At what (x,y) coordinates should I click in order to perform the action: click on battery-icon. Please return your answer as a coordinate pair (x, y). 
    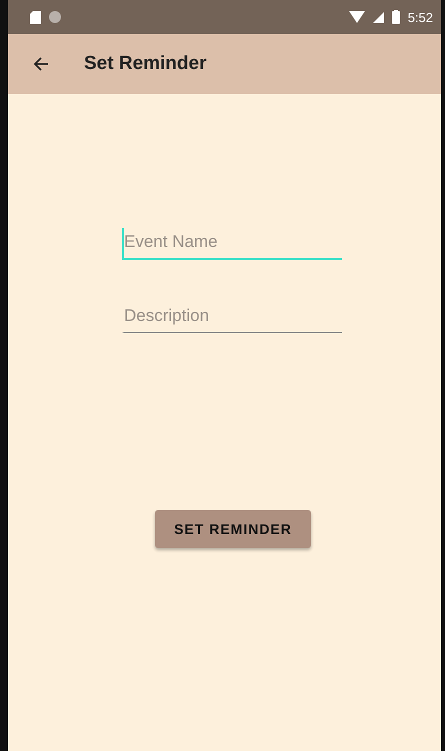
    Looking at the image, I should click on (396, 17).